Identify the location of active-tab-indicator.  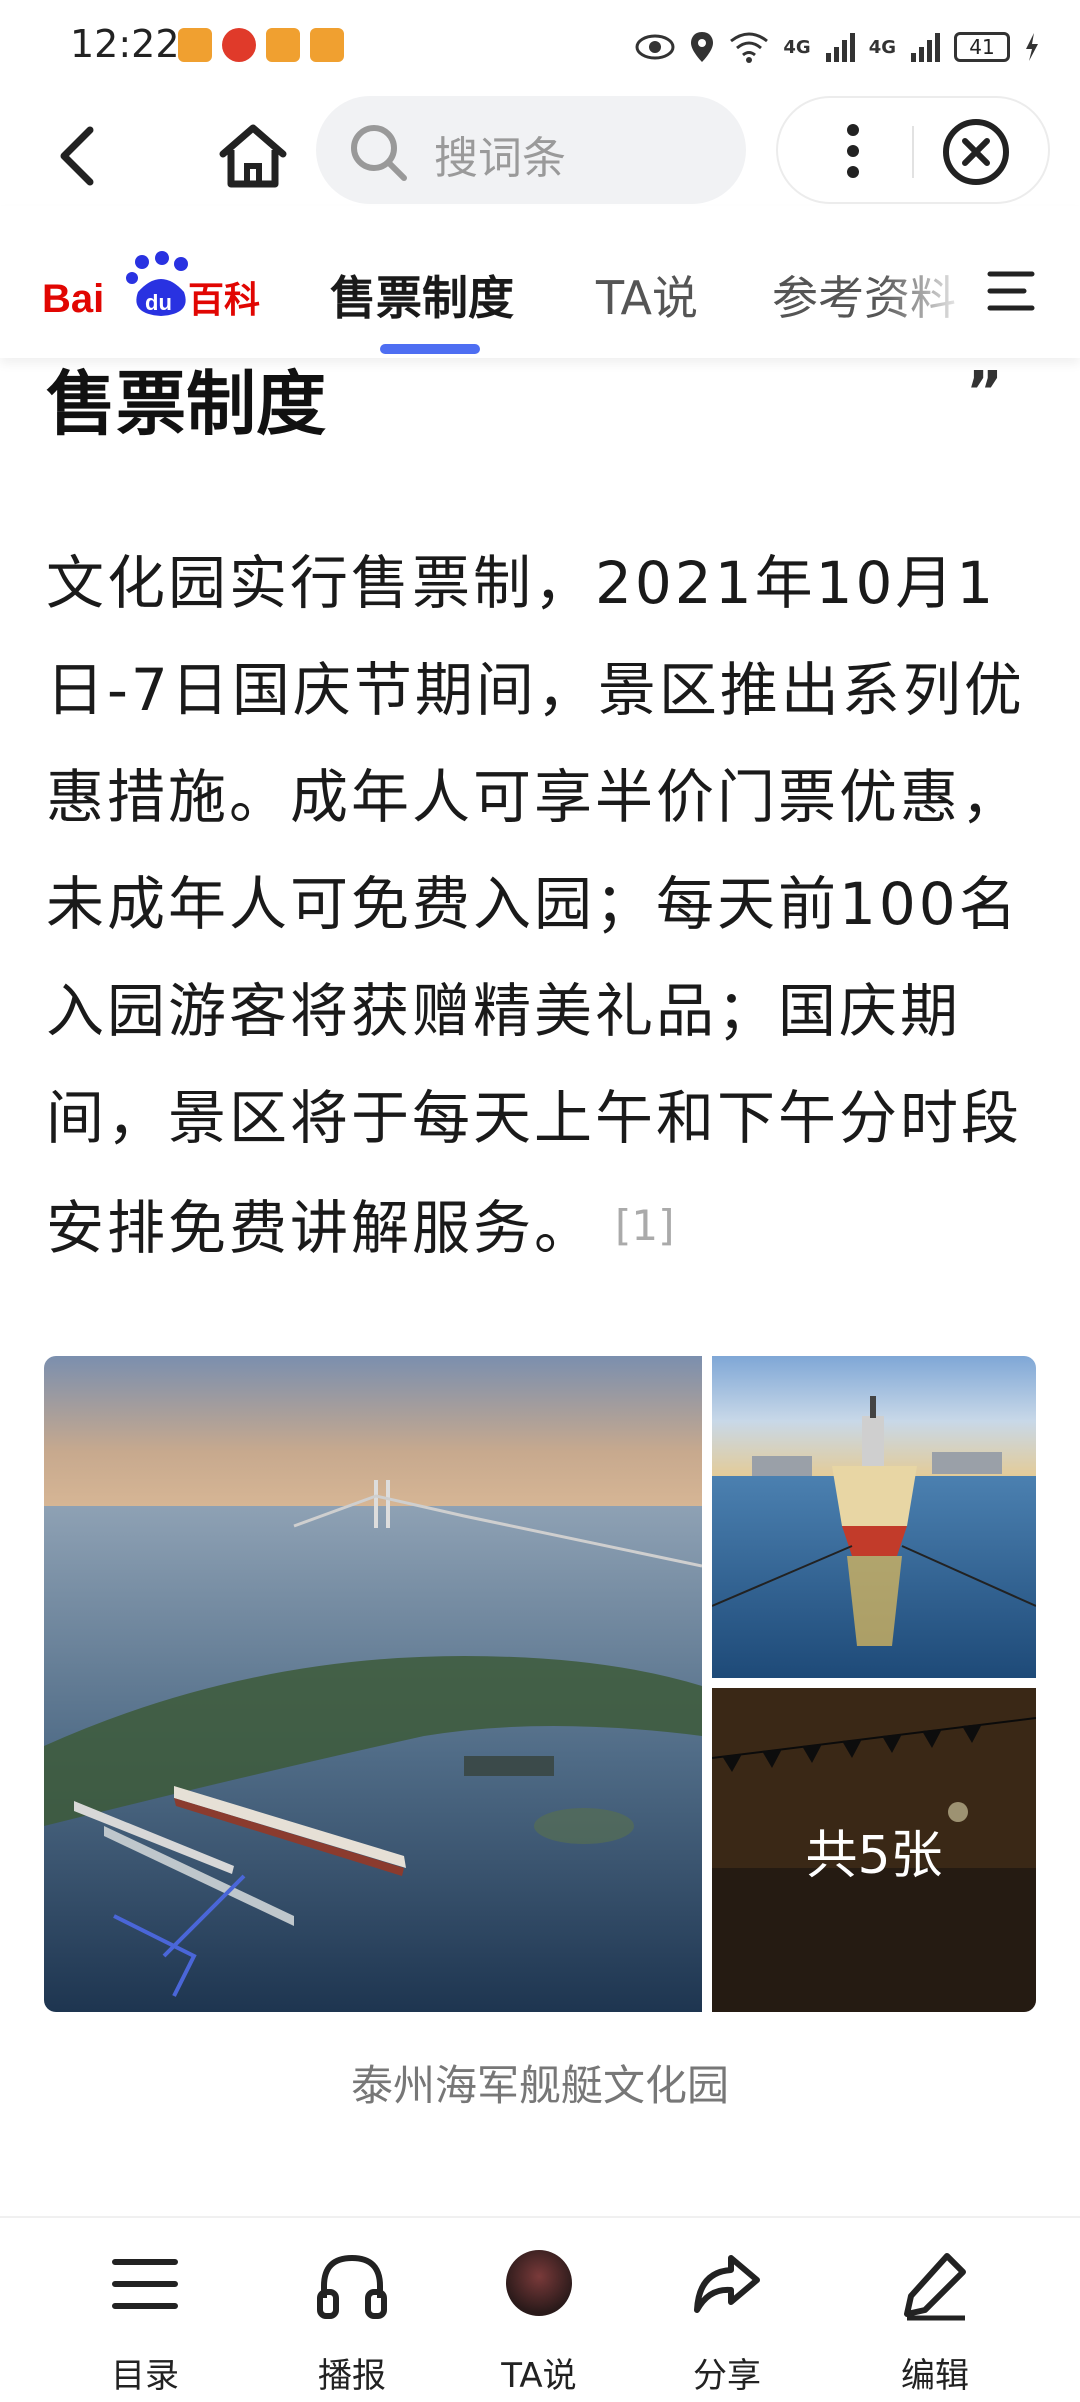
(430, 349).